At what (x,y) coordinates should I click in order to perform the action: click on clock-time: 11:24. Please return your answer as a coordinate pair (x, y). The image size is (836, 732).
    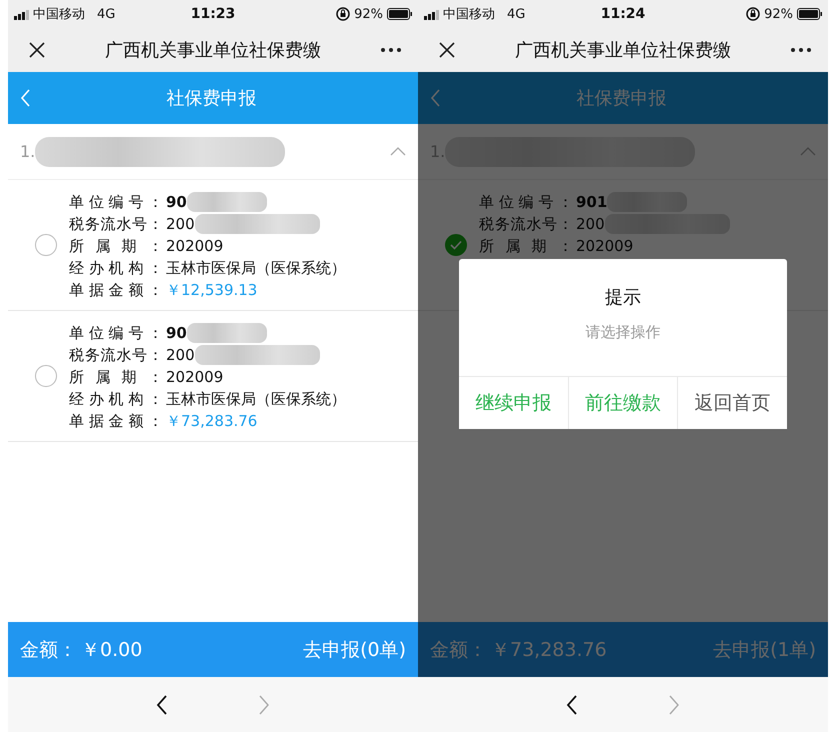
    Looking at the image, I should click on (623, 14).